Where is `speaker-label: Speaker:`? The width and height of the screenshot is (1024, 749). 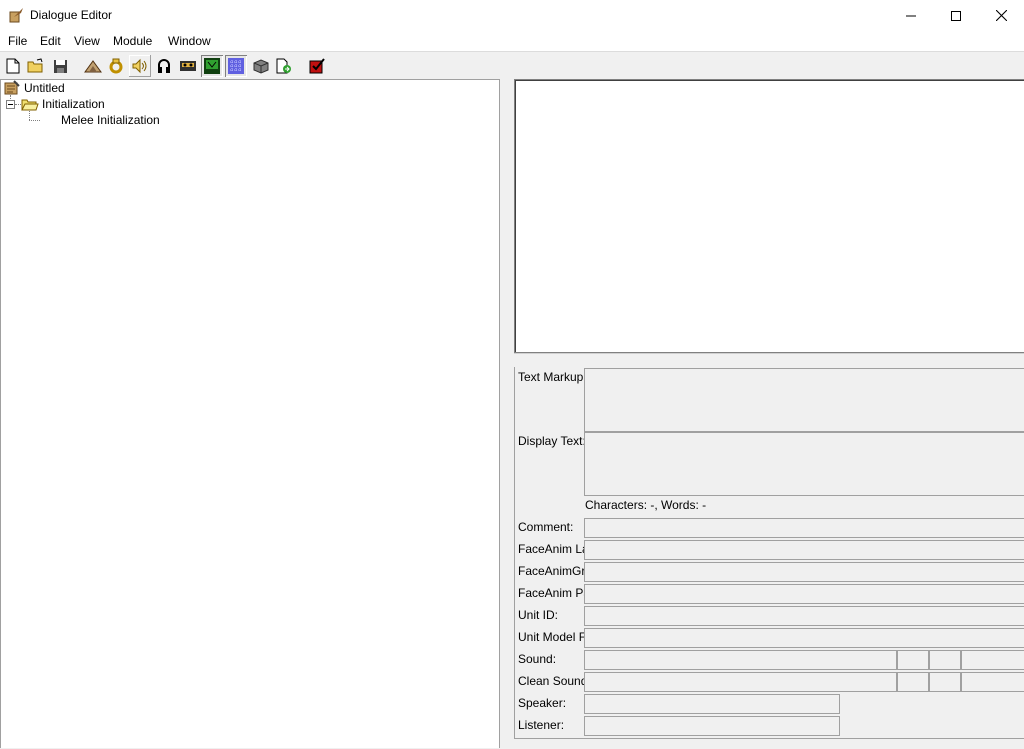
speaker-label: Speaker: is located at coordinates (542, 703).